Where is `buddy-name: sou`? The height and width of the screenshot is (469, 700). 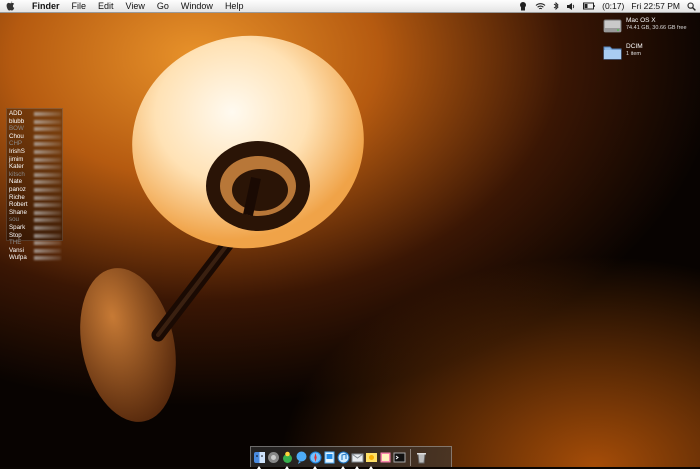 buddy-name: sou is located at coordinates (14, 220).